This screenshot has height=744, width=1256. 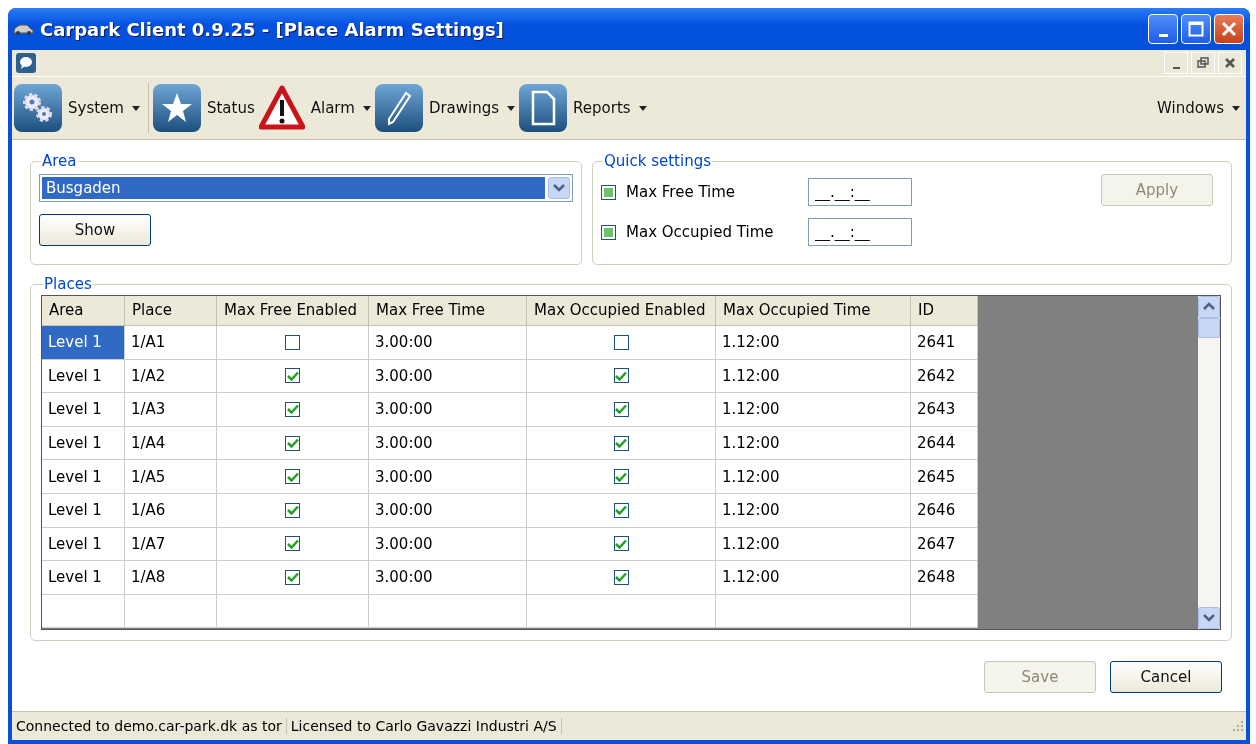 What do you see at coordinates (944, 409) in the screenshot?
I see `table-cell: 2643` at bounding box center [944, 409].